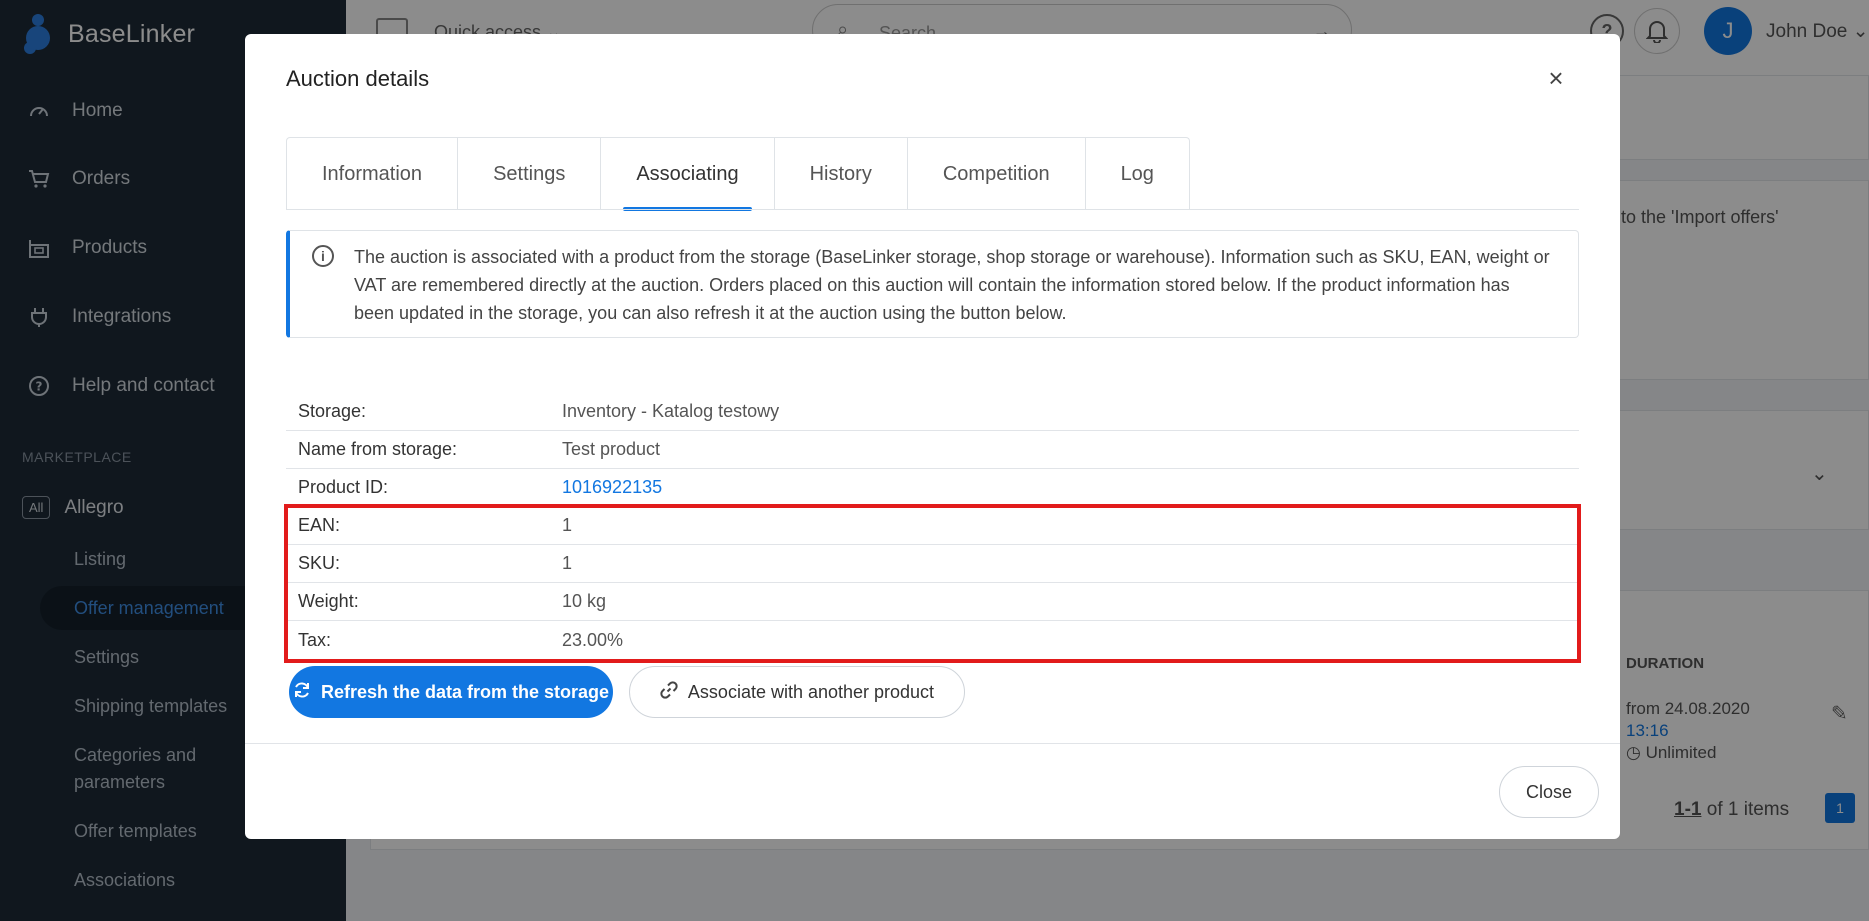 This screenshot has height=921, width=1869. Describe the element at coordinates (1549, 792) in the screenshot. I see `close-button: Close` at that location.